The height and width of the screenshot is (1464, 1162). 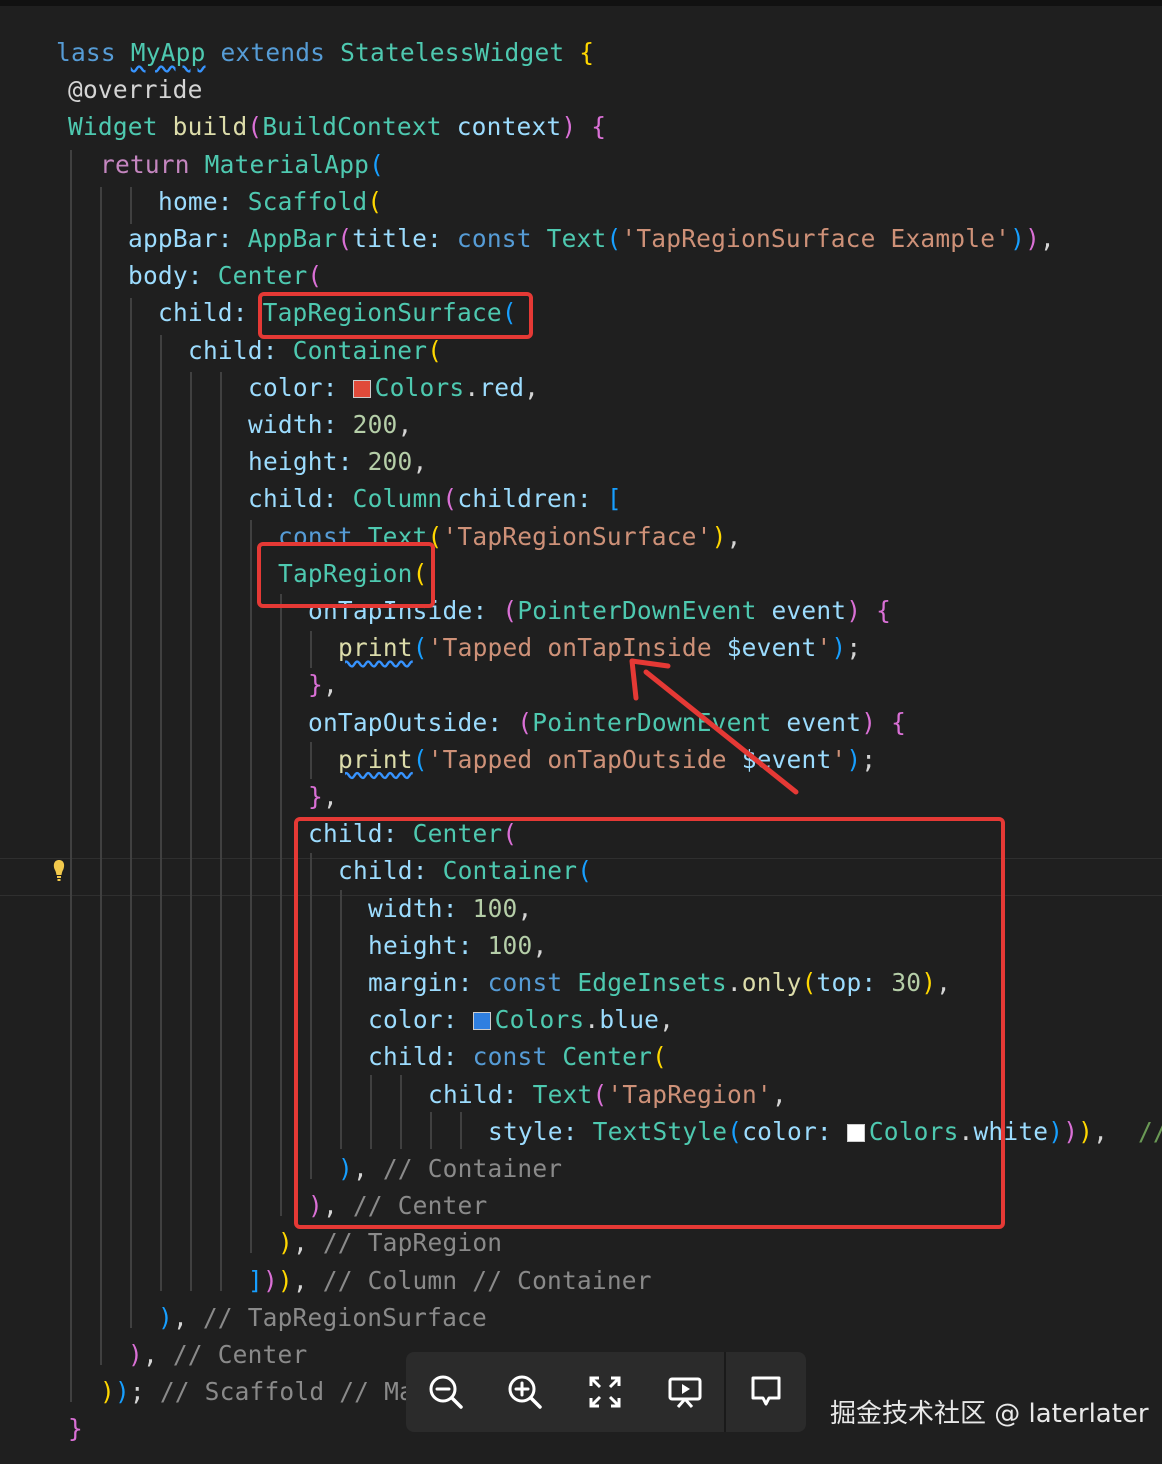 I want to click on zoom-out-icon, so click(x=446, y=1392).